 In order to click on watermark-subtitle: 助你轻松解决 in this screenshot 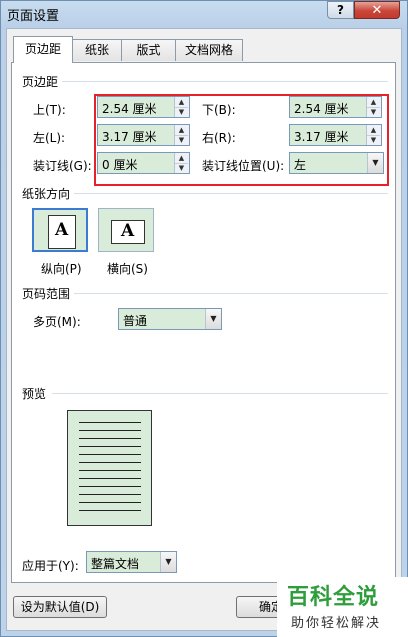, I will do `click(336, 623)`.